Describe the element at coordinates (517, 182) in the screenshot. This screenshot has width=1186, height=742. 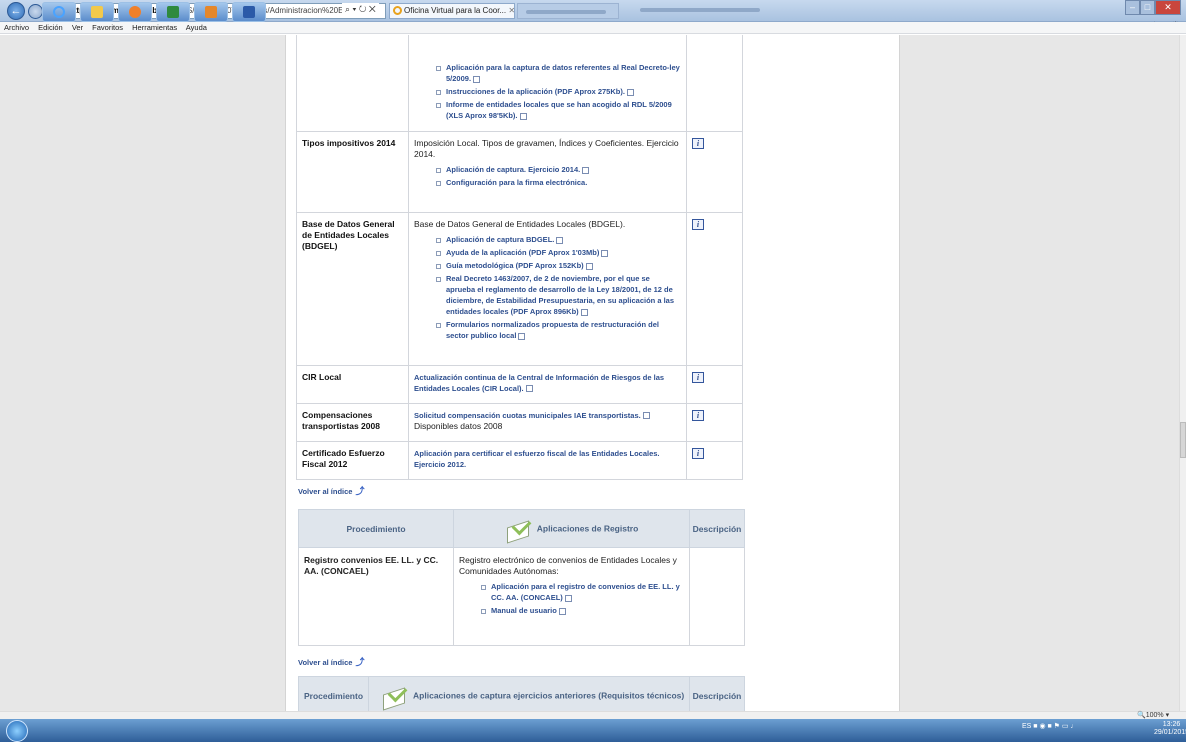
I see `link-text: Configuración para la firma electrónica.` at that location.